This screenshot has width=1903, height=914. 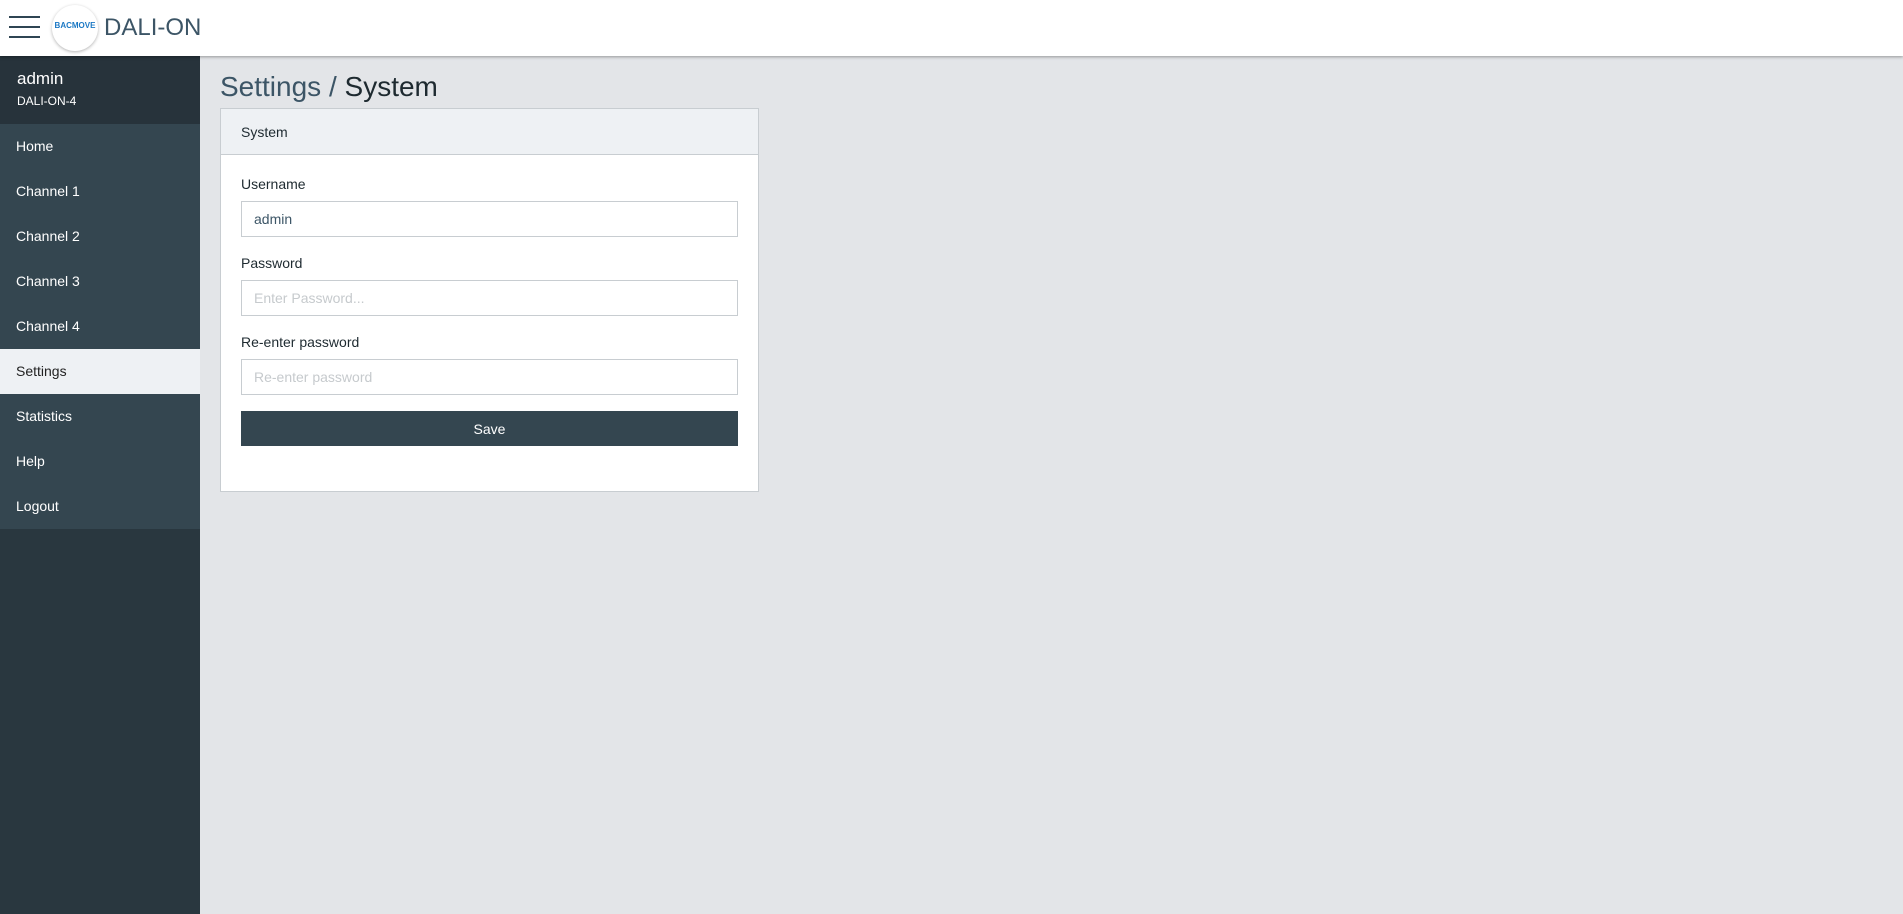 What do you see at coordinates (75, 25) in the screenshot?
I see `logo-text: BACMOVE` at bounding box center [75, 25].